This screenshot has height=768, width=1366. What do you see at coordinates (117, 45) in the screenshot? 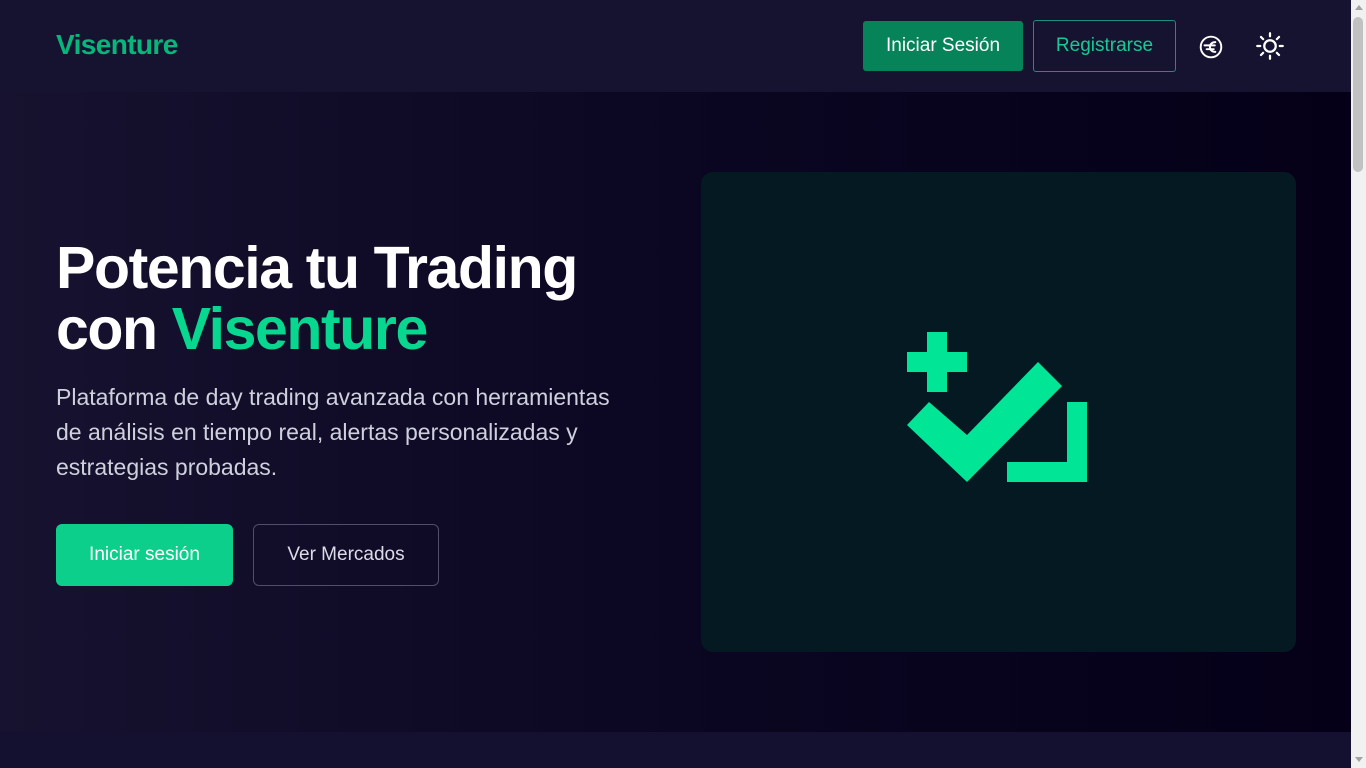
I see `brand-logo: Visenture` at bounding box center [117, 45].